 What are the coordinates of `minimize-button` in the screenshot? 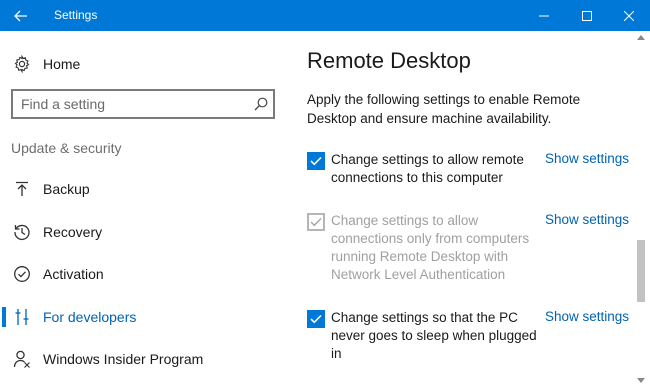 It's located at (544, 15).